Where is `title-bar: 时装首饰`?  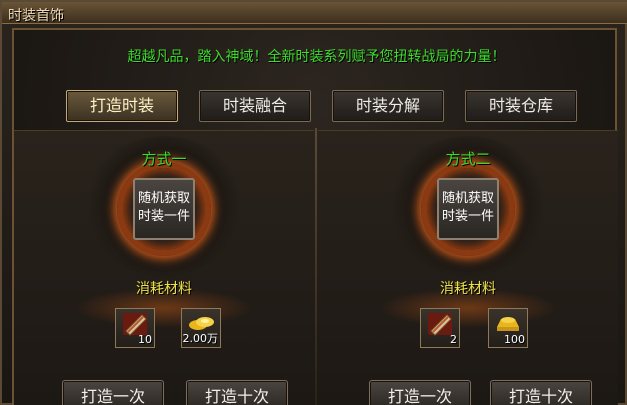
title-bar: 时装首饰 is located at coordinates (314, 13).